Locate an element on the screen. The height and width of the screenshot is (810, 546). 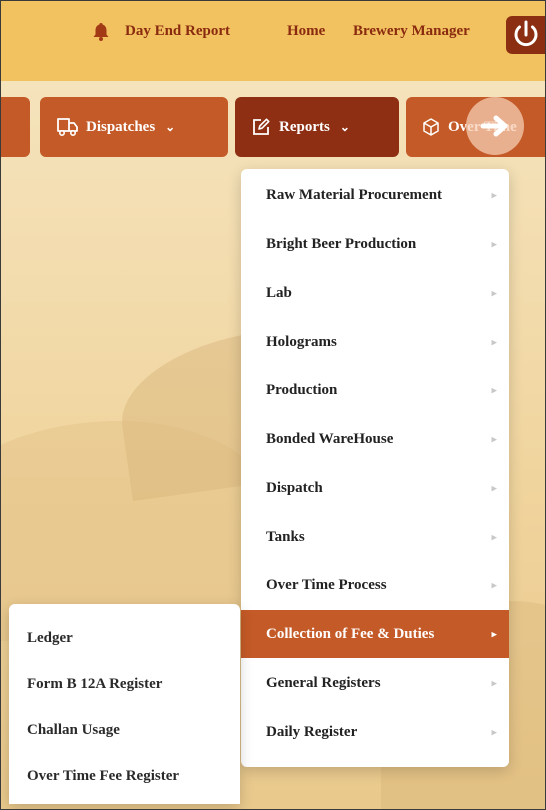
brewery-manager-link: Brewery Manager is located at coordinates (411, 31).